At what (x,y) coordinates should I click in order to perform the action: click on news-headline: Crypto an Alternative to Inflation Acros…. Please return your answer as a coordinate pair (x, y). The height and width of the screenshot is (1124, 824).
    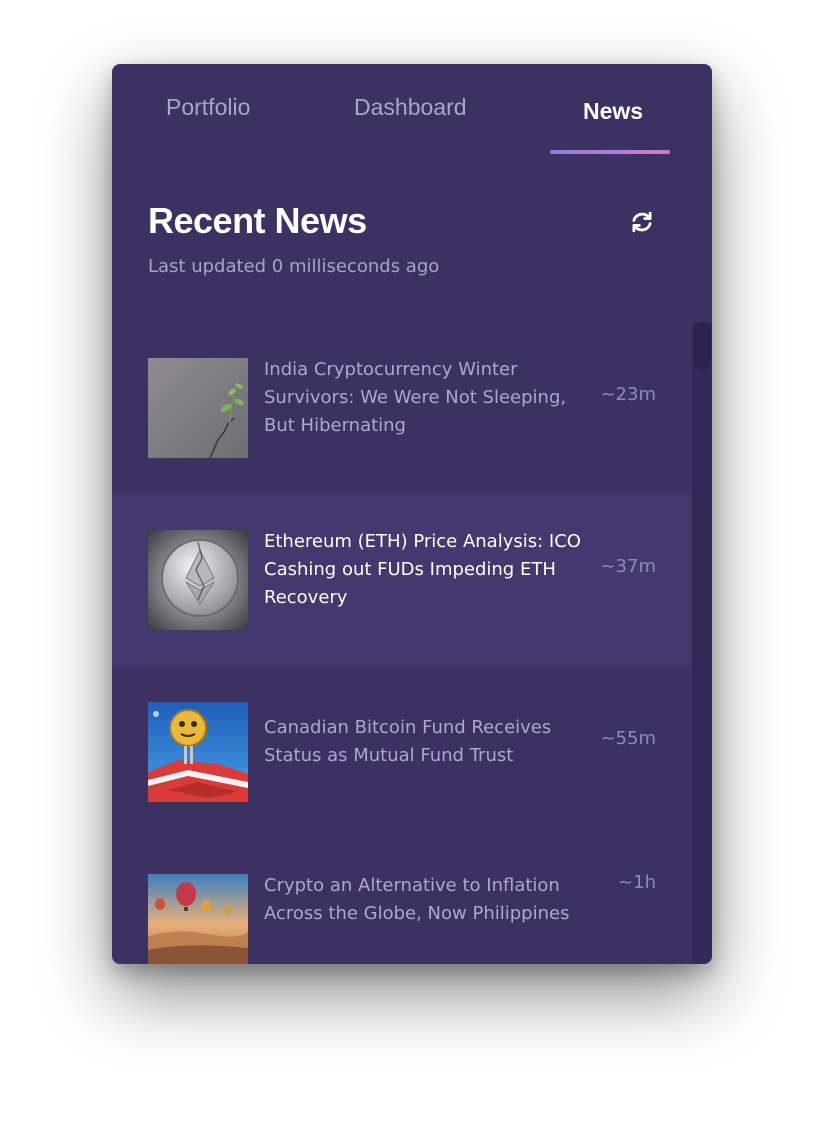
    Looking at the image, I should click on (417, 899).